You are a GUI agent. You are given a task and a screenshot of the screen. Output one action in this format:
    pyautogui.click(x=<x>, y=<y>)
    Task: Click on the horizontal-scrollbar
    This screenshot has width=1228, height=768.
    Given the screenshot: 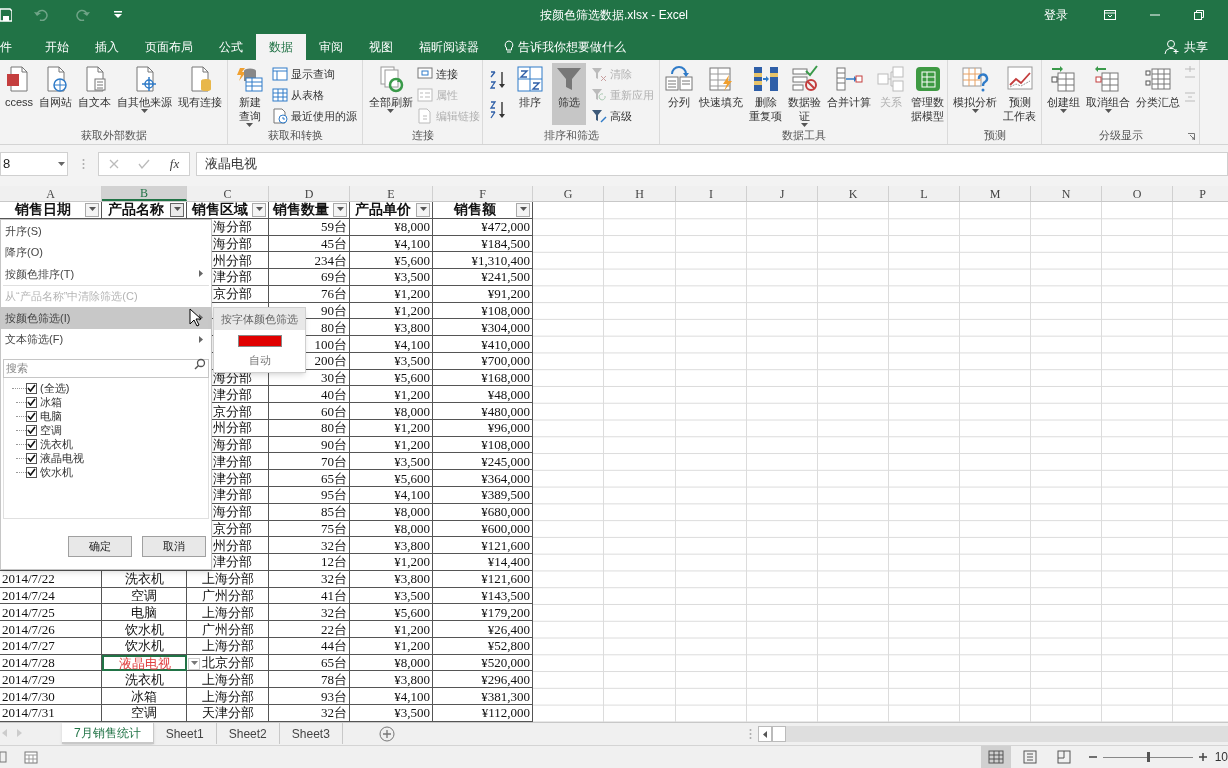 What is the action you would take?
    pyautogui.click(x=993, y=734)
    